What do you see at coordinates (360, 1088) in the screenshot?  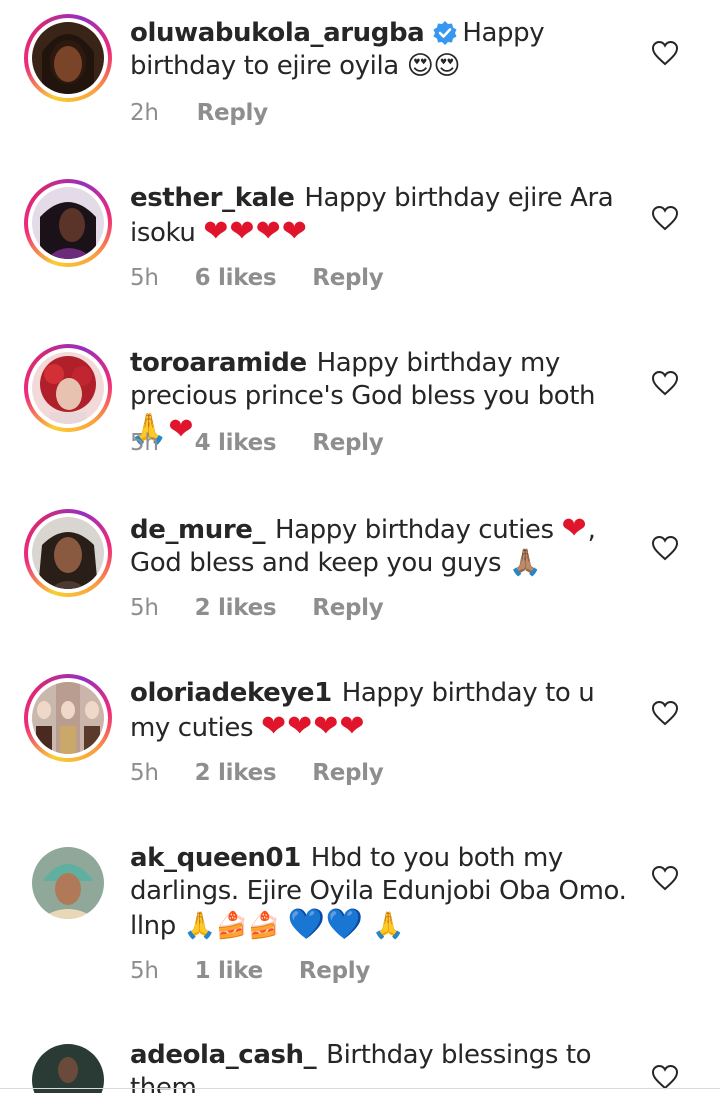 I see `divider` at bounding box center [360, 1088].